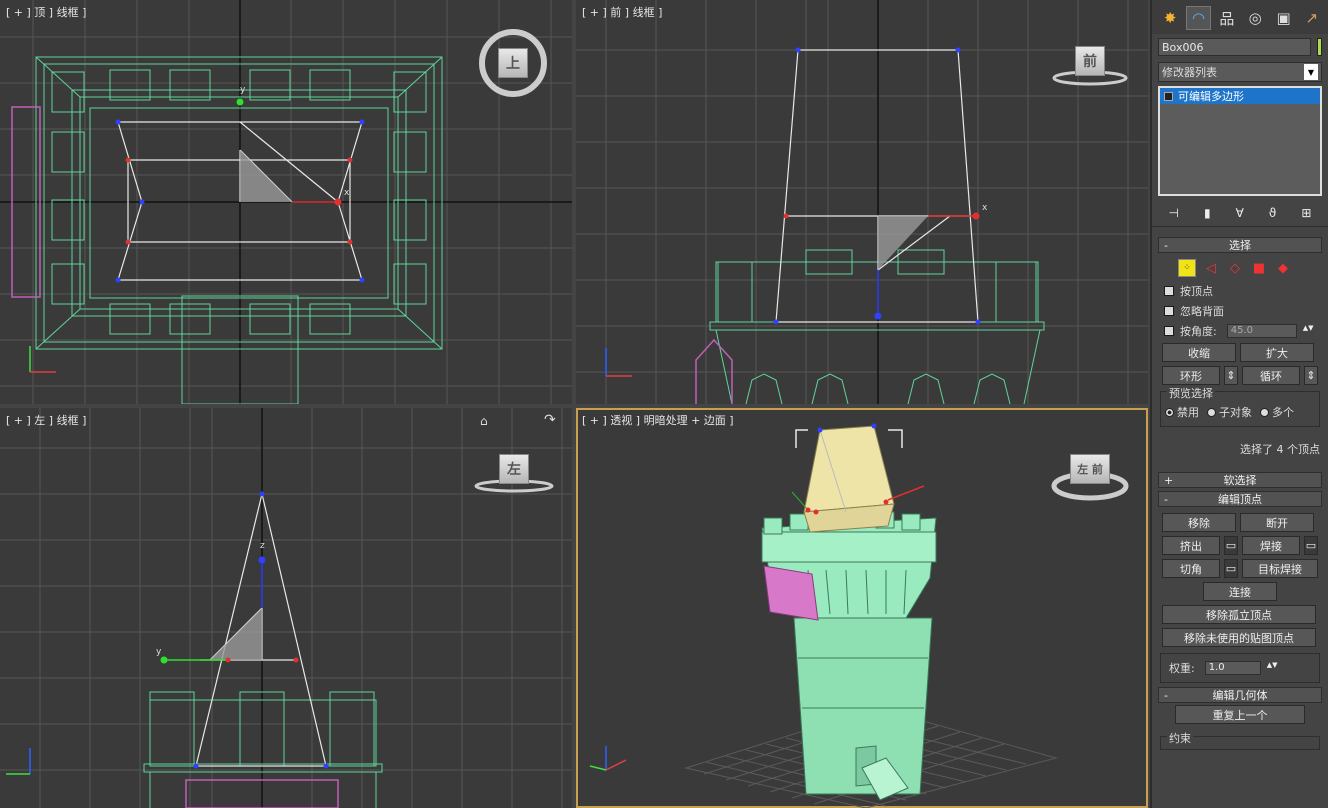 This screenshot has width=1328, height=808. Describe the element at coordinates (985, 208) in the screenshot. I see `svg-text: x` at that location.